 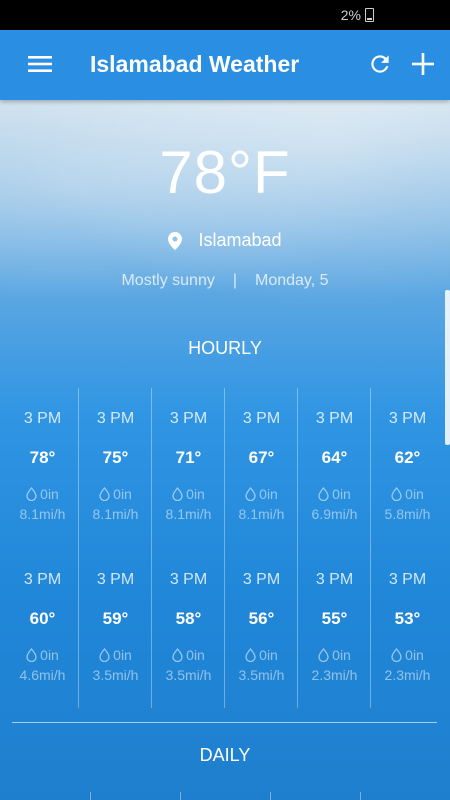 I want to click on location-row: Islamabad, so click(x=225, y=240).